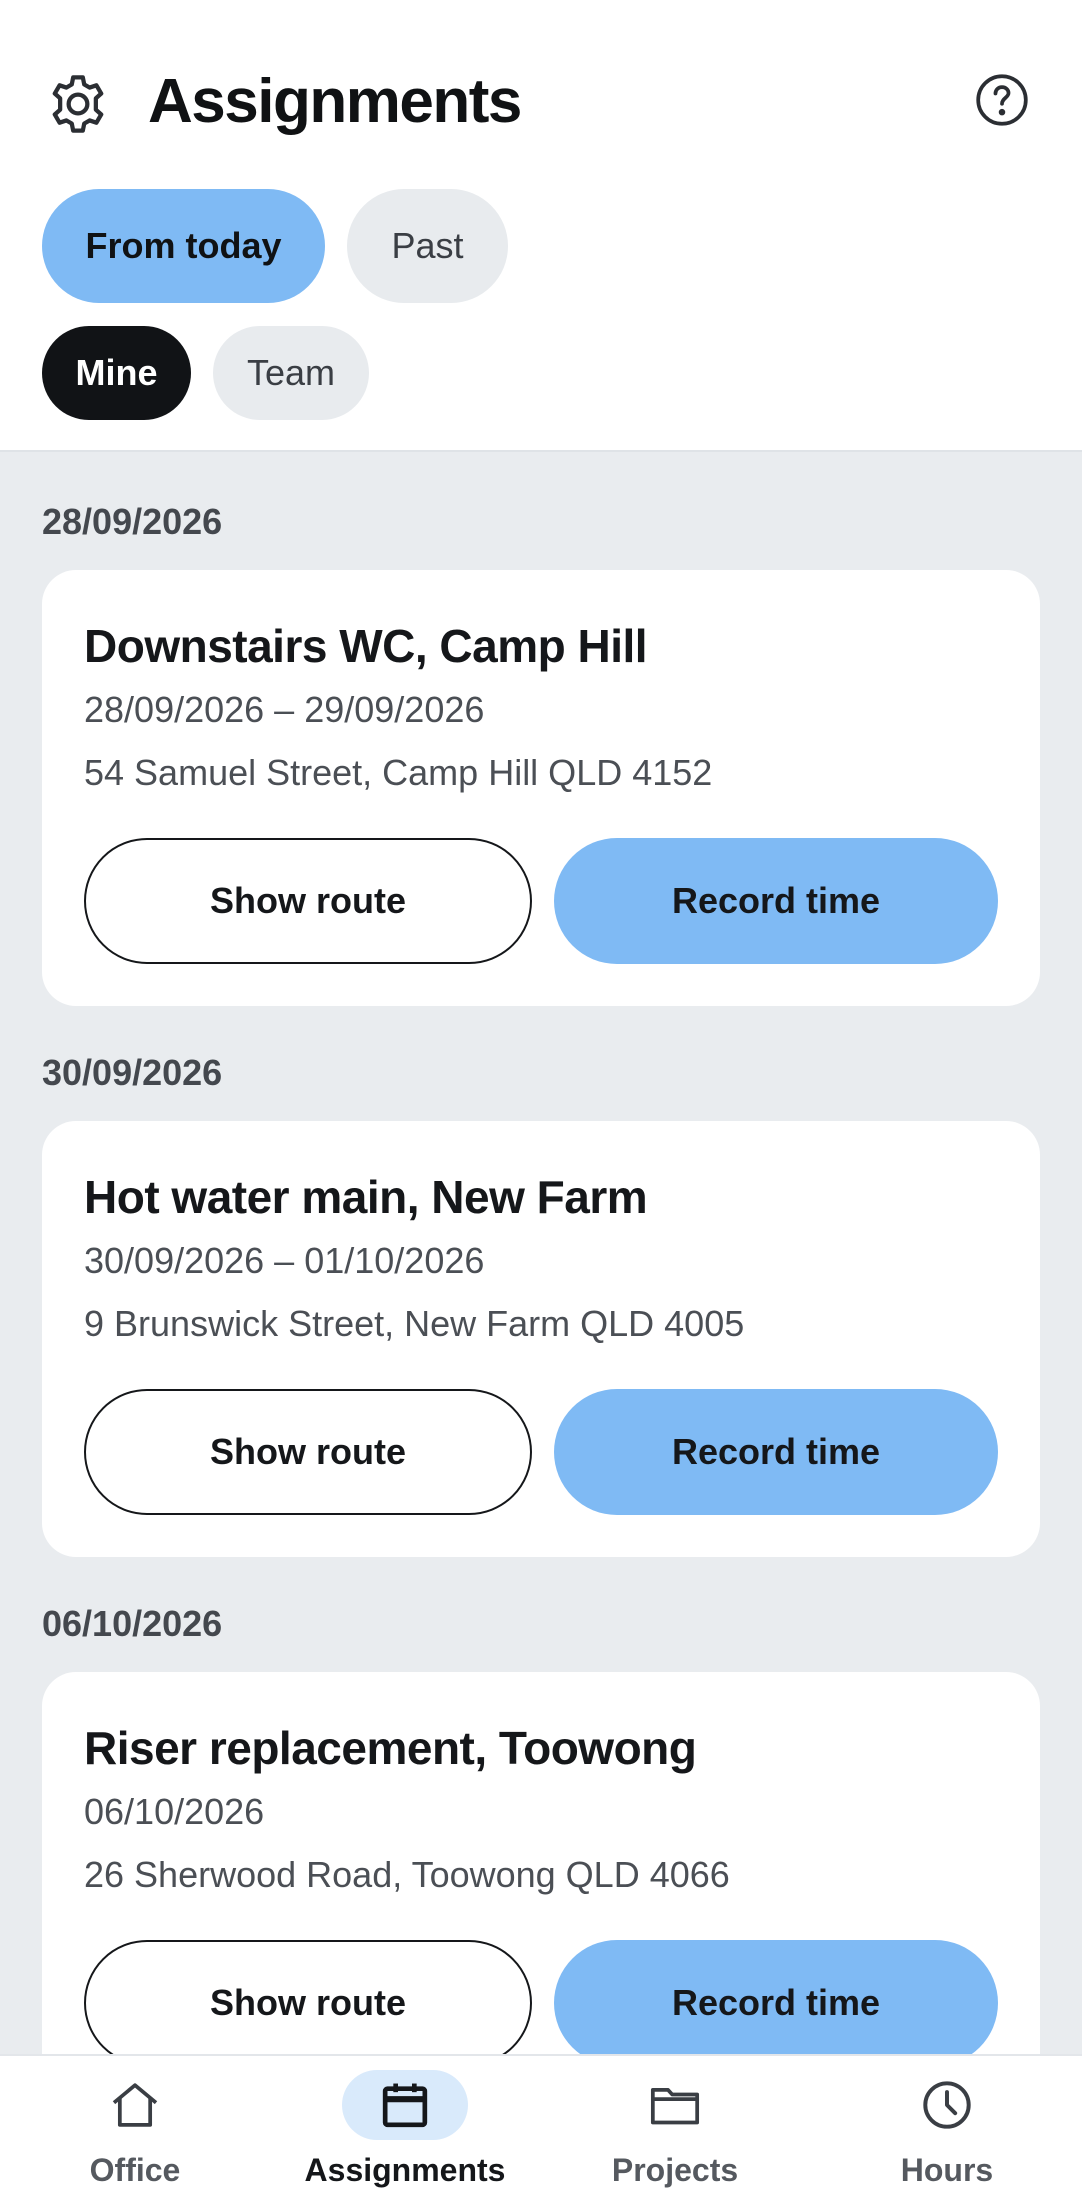 The height and width of the screenshot is (2202, 1082). Describe the element at coordinates (174, 1811) in the screenshot. I see `assignment-dates: 06/10/2026` at that location.